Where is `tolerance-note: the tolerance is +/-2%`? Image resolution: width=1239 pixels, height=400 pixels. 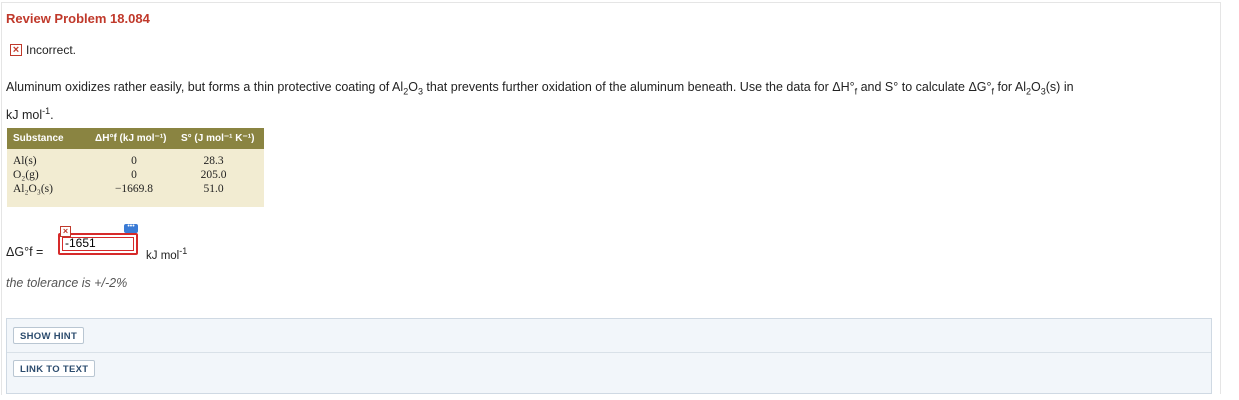
tolerance-note: the tolerance is +/-2% is located at coordinates (67, 283).